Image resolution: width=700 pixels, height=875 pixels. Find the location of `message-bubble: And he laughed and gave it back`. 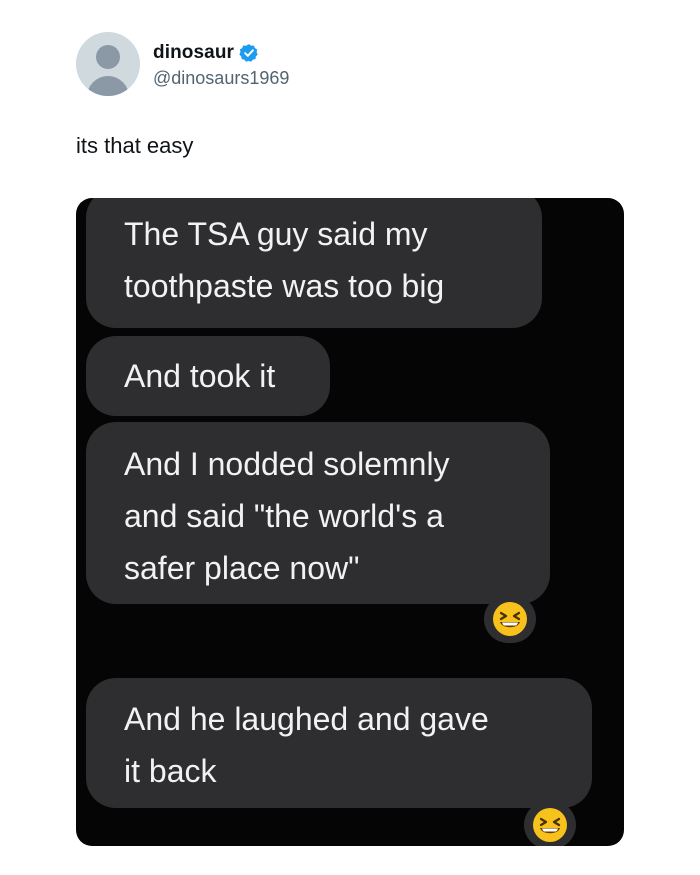

message-bubble: And he laughed and gave it back is located at coordinates (339, 743).